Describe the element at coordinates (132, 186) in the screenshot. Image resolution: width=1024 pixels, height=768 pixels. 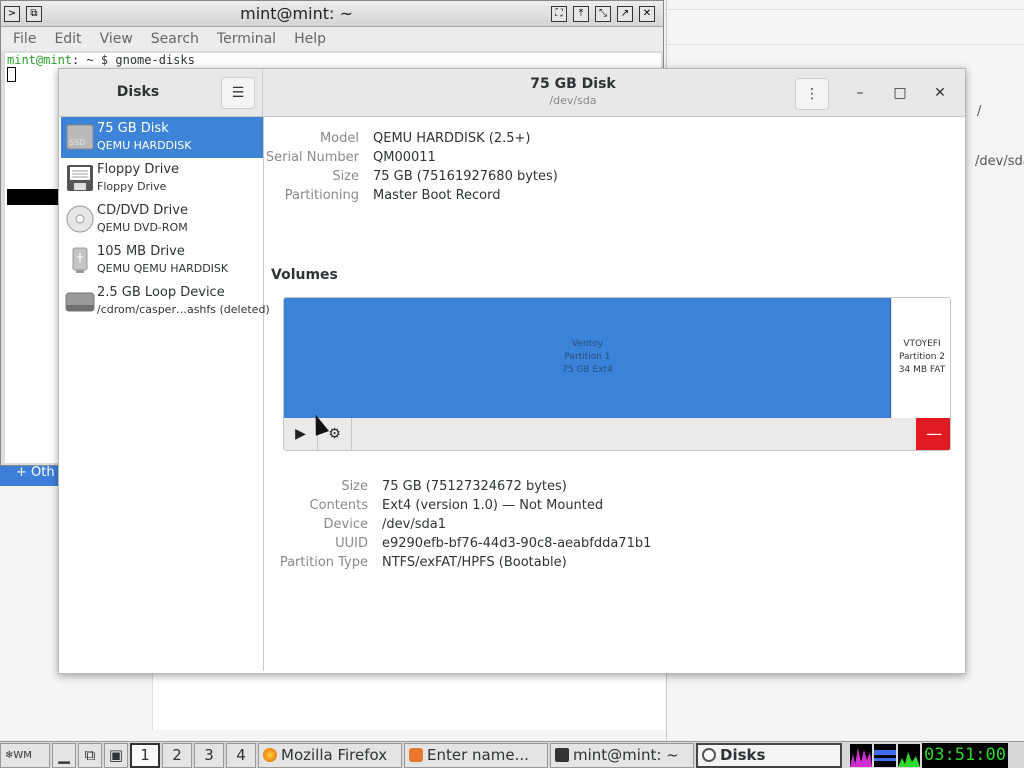
I see `drive-description: Floppy Drive` at that location.